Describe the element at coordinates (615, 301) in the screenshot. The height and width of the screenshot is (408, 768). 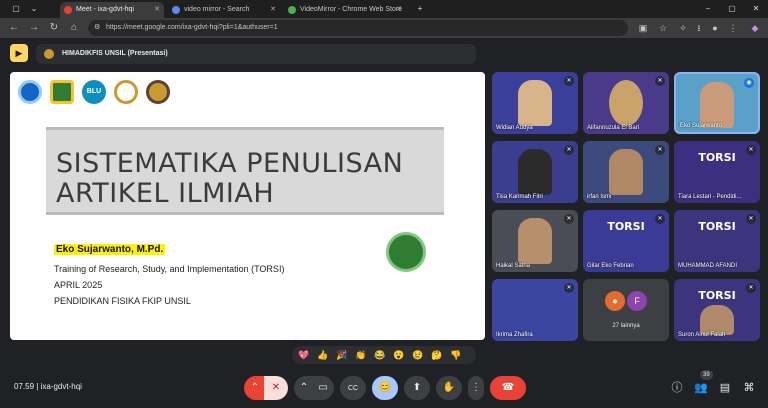
I see `participant-avatar: ●` at that location.